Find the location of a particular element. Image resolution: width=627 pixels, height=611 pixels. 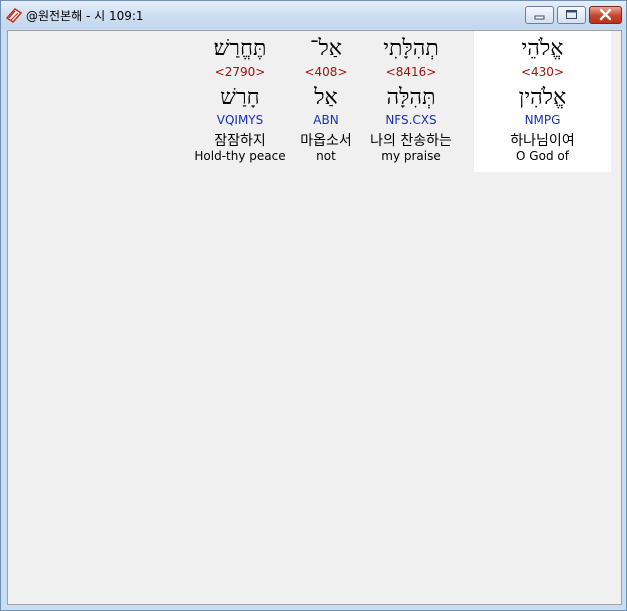

window-title: @원전본해 - 시 109:1 is located at coordinates (85, 16).